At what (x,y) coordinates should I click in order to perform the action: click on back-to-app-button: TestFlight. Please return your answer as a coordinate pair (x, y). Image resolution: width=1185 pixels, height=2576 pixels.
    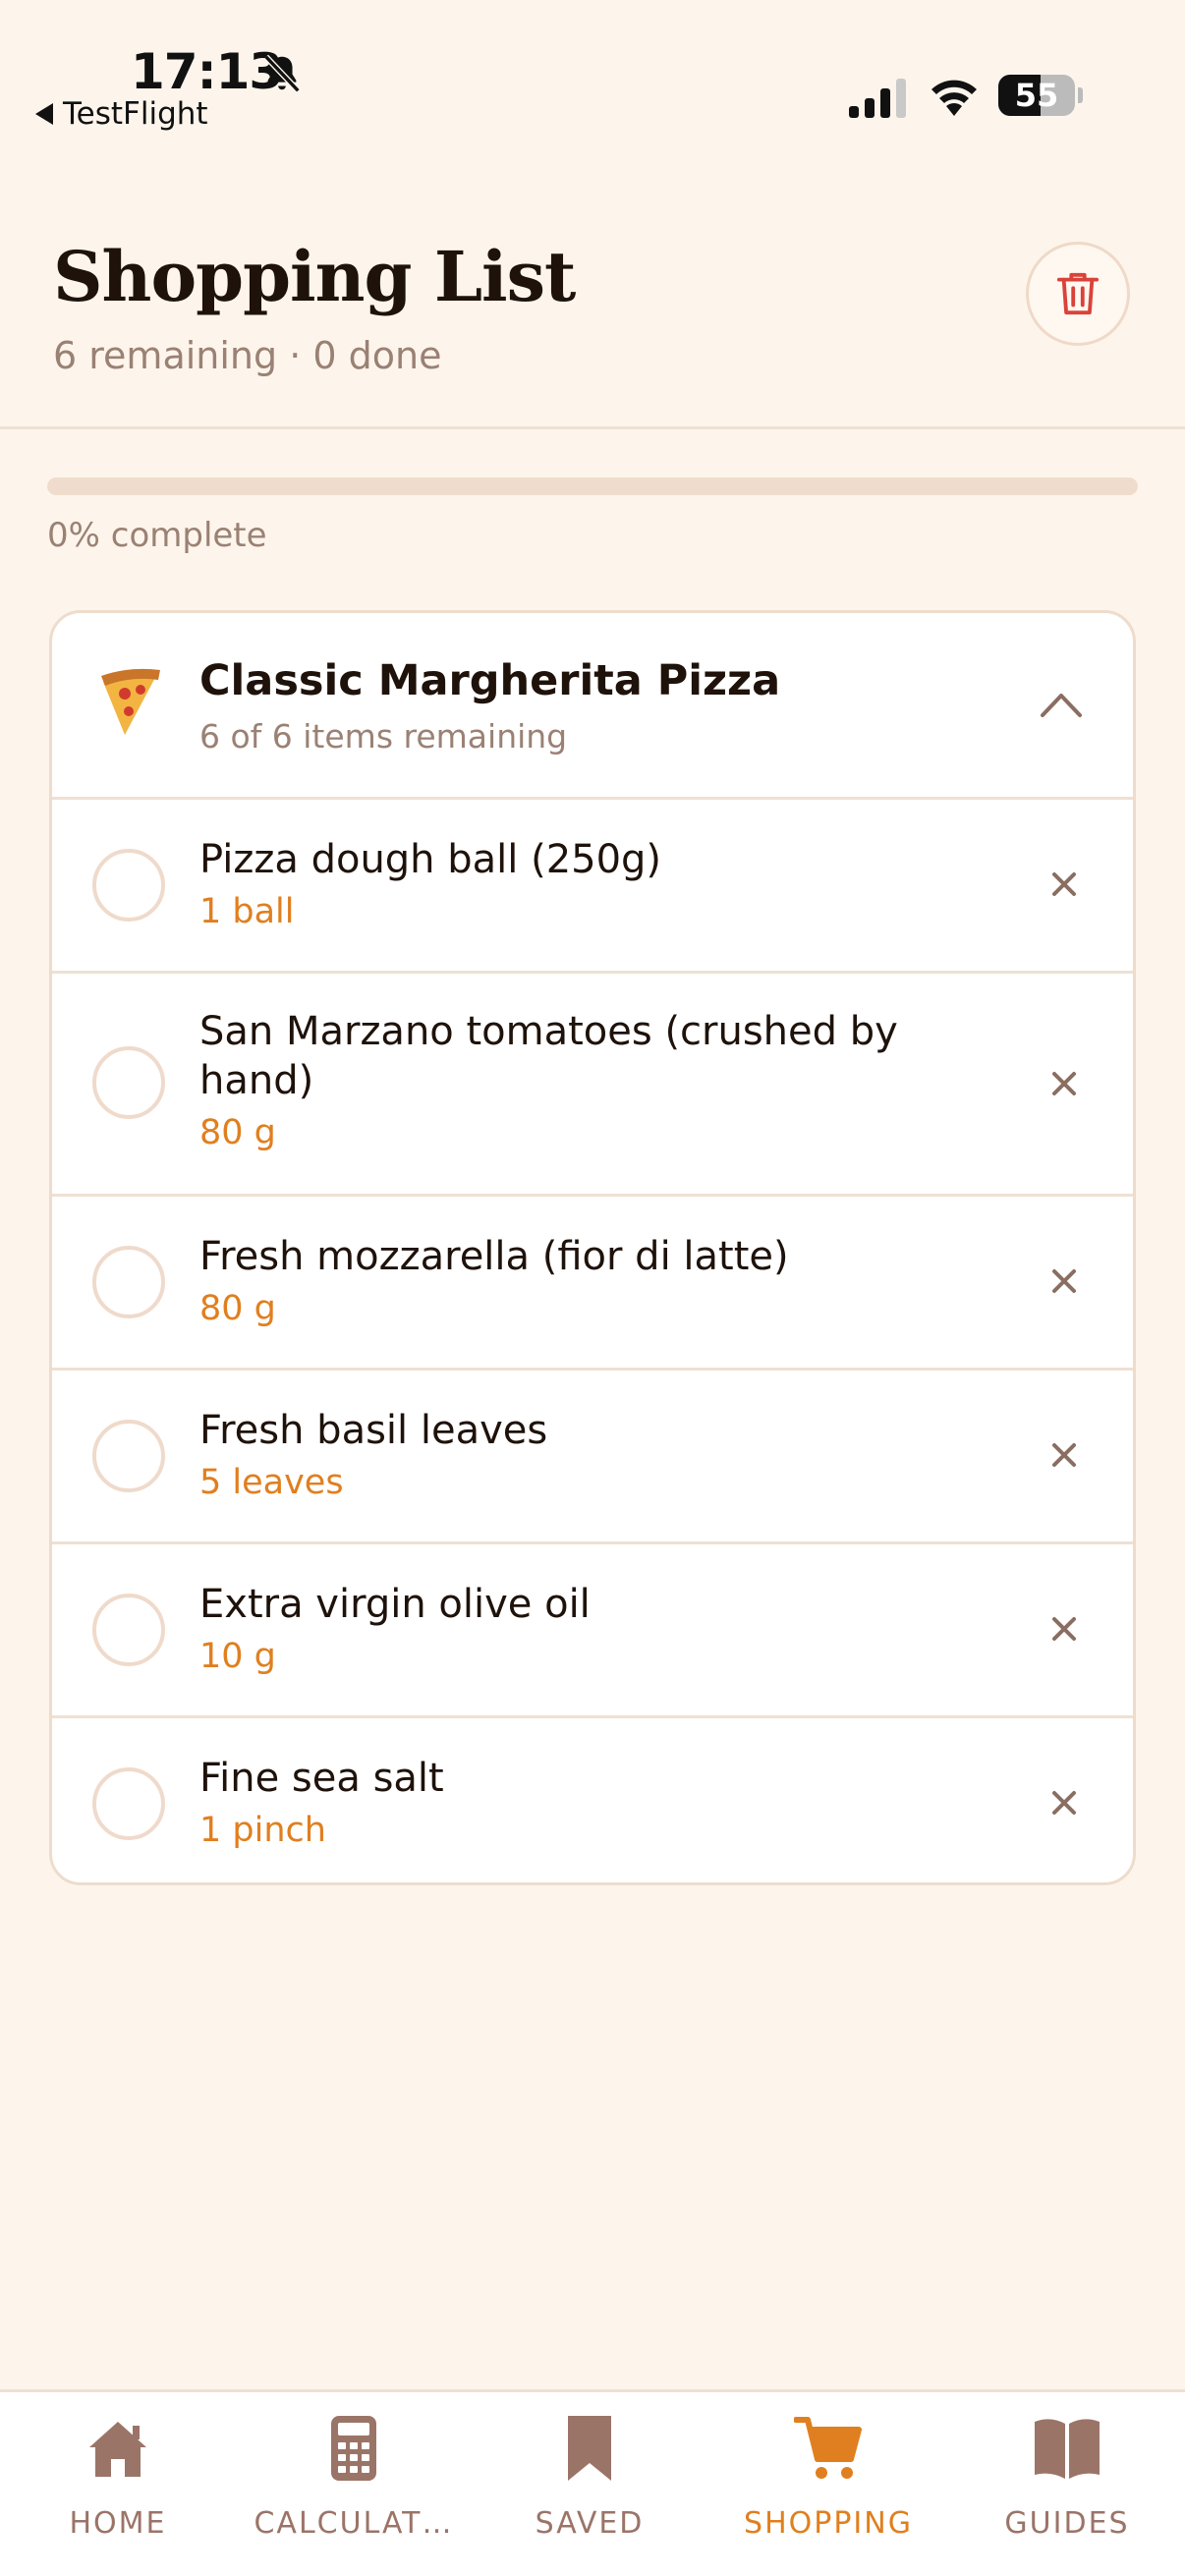
    Looking at the image, I should click on (122, 114).